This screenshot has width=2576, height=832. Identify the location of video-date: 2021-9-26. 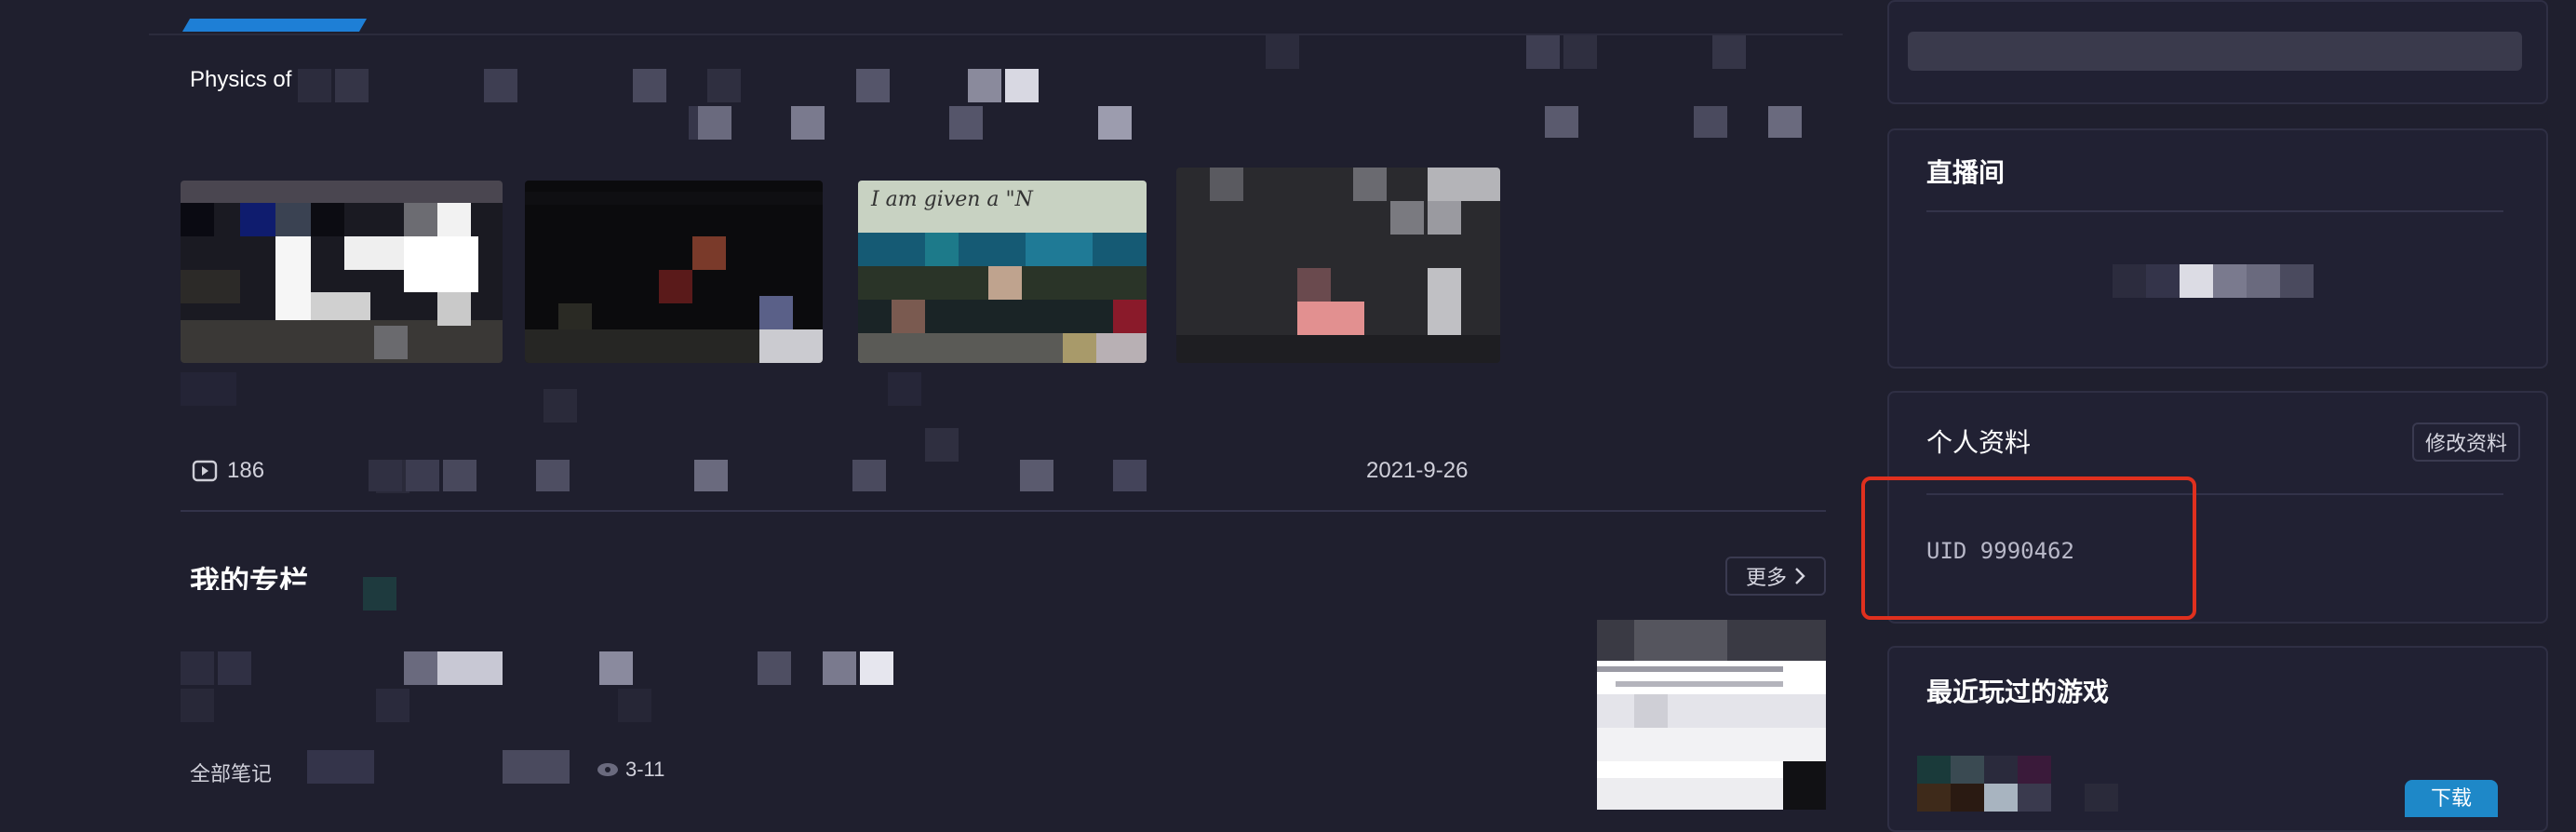
(1417, 470).